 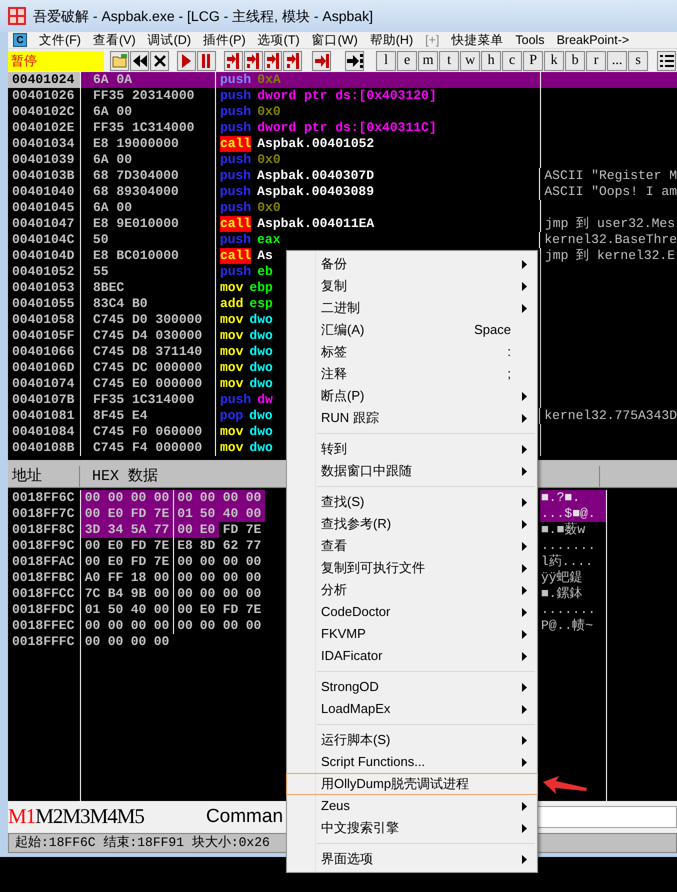 What do you see at coordinates (412, 352) in the screenshot?
I see `menu-item: 标签 :` at bounding box center [412, 352].